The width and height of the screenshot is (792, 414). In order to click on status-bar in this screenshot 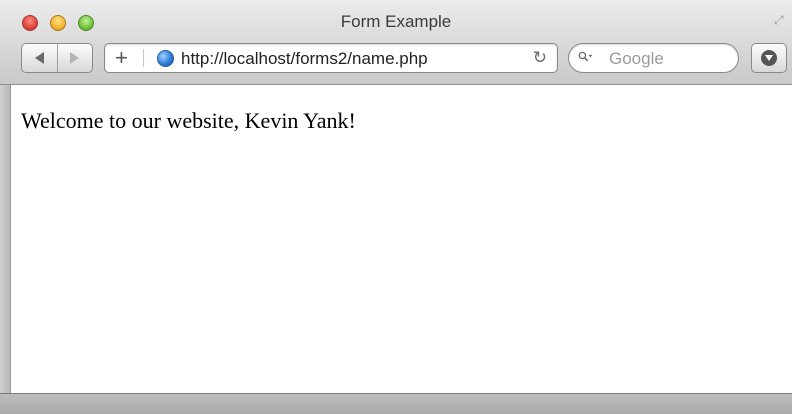, I will do `click(396, 403)`.